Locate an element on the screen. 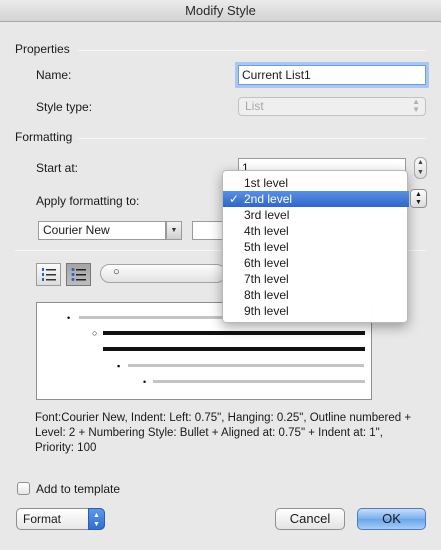  menu-item-label: 8th level is located at coordinates (266, 295).